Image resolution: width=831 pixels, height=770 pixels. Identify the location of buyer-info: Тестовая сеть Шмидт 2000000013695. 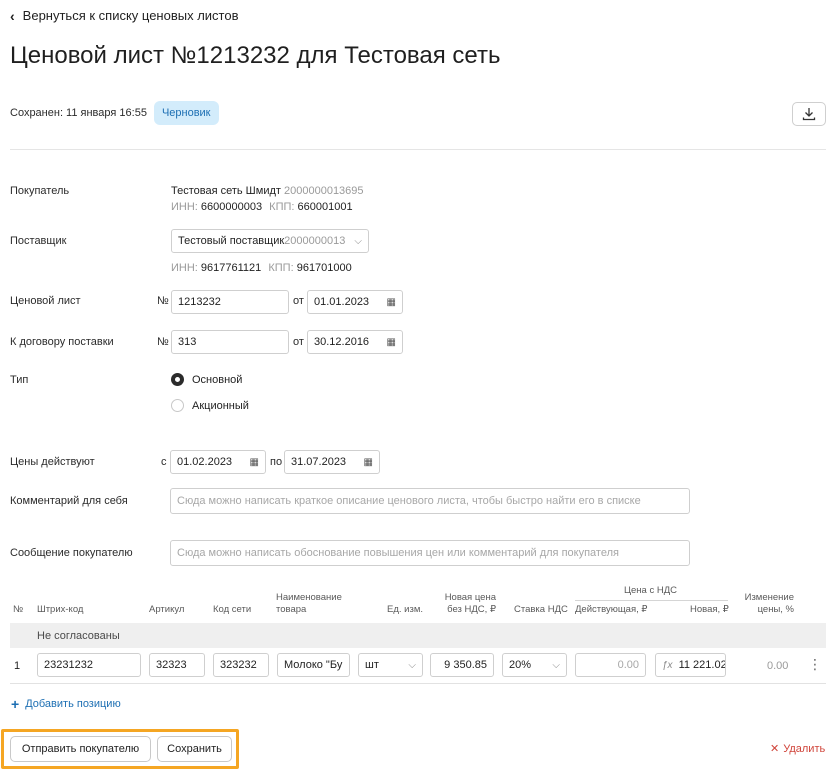
(267, 191).